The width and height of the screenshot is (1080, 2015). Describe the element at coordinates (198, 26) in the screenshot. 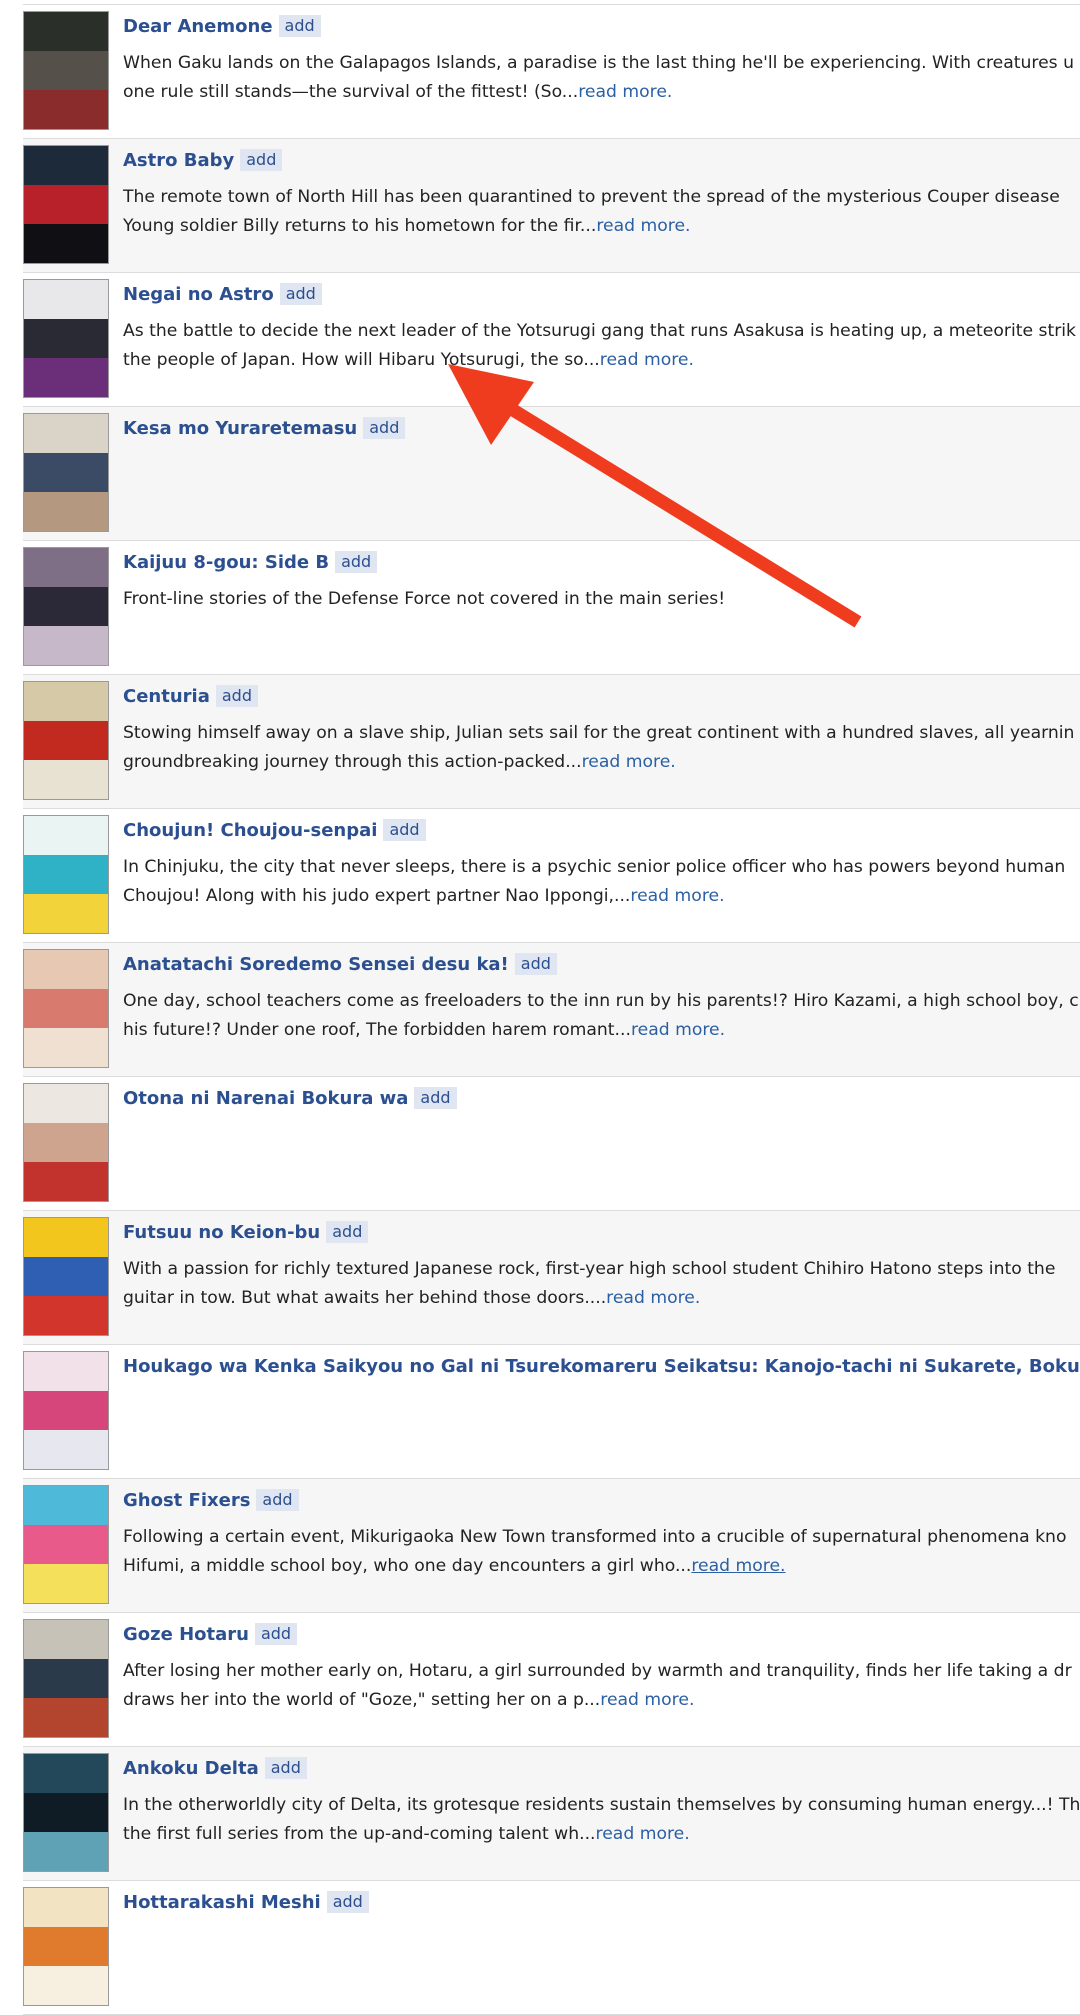

I see `series-title-link: Dear Anemone` at that location.